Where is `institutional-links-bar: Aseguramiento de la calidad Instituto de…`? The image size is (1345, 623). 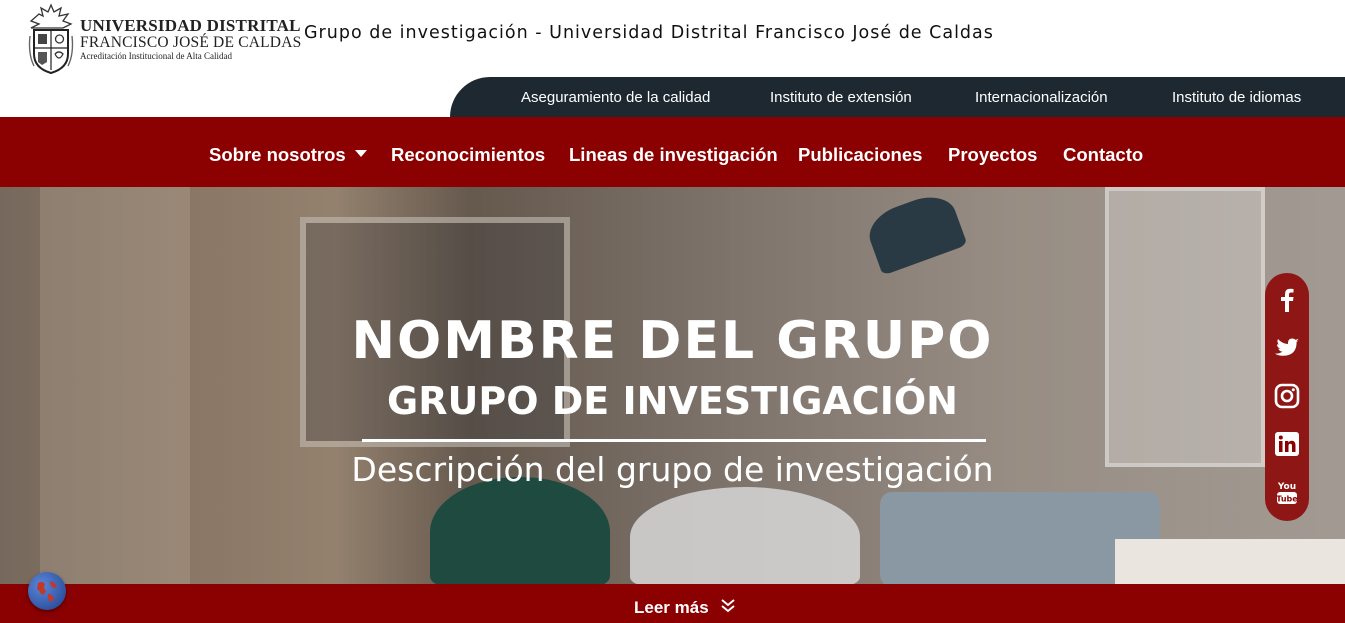
institutional-links-bar: Aseguramiento de la calidad Instituto de… is located at coordinates (897, 97).